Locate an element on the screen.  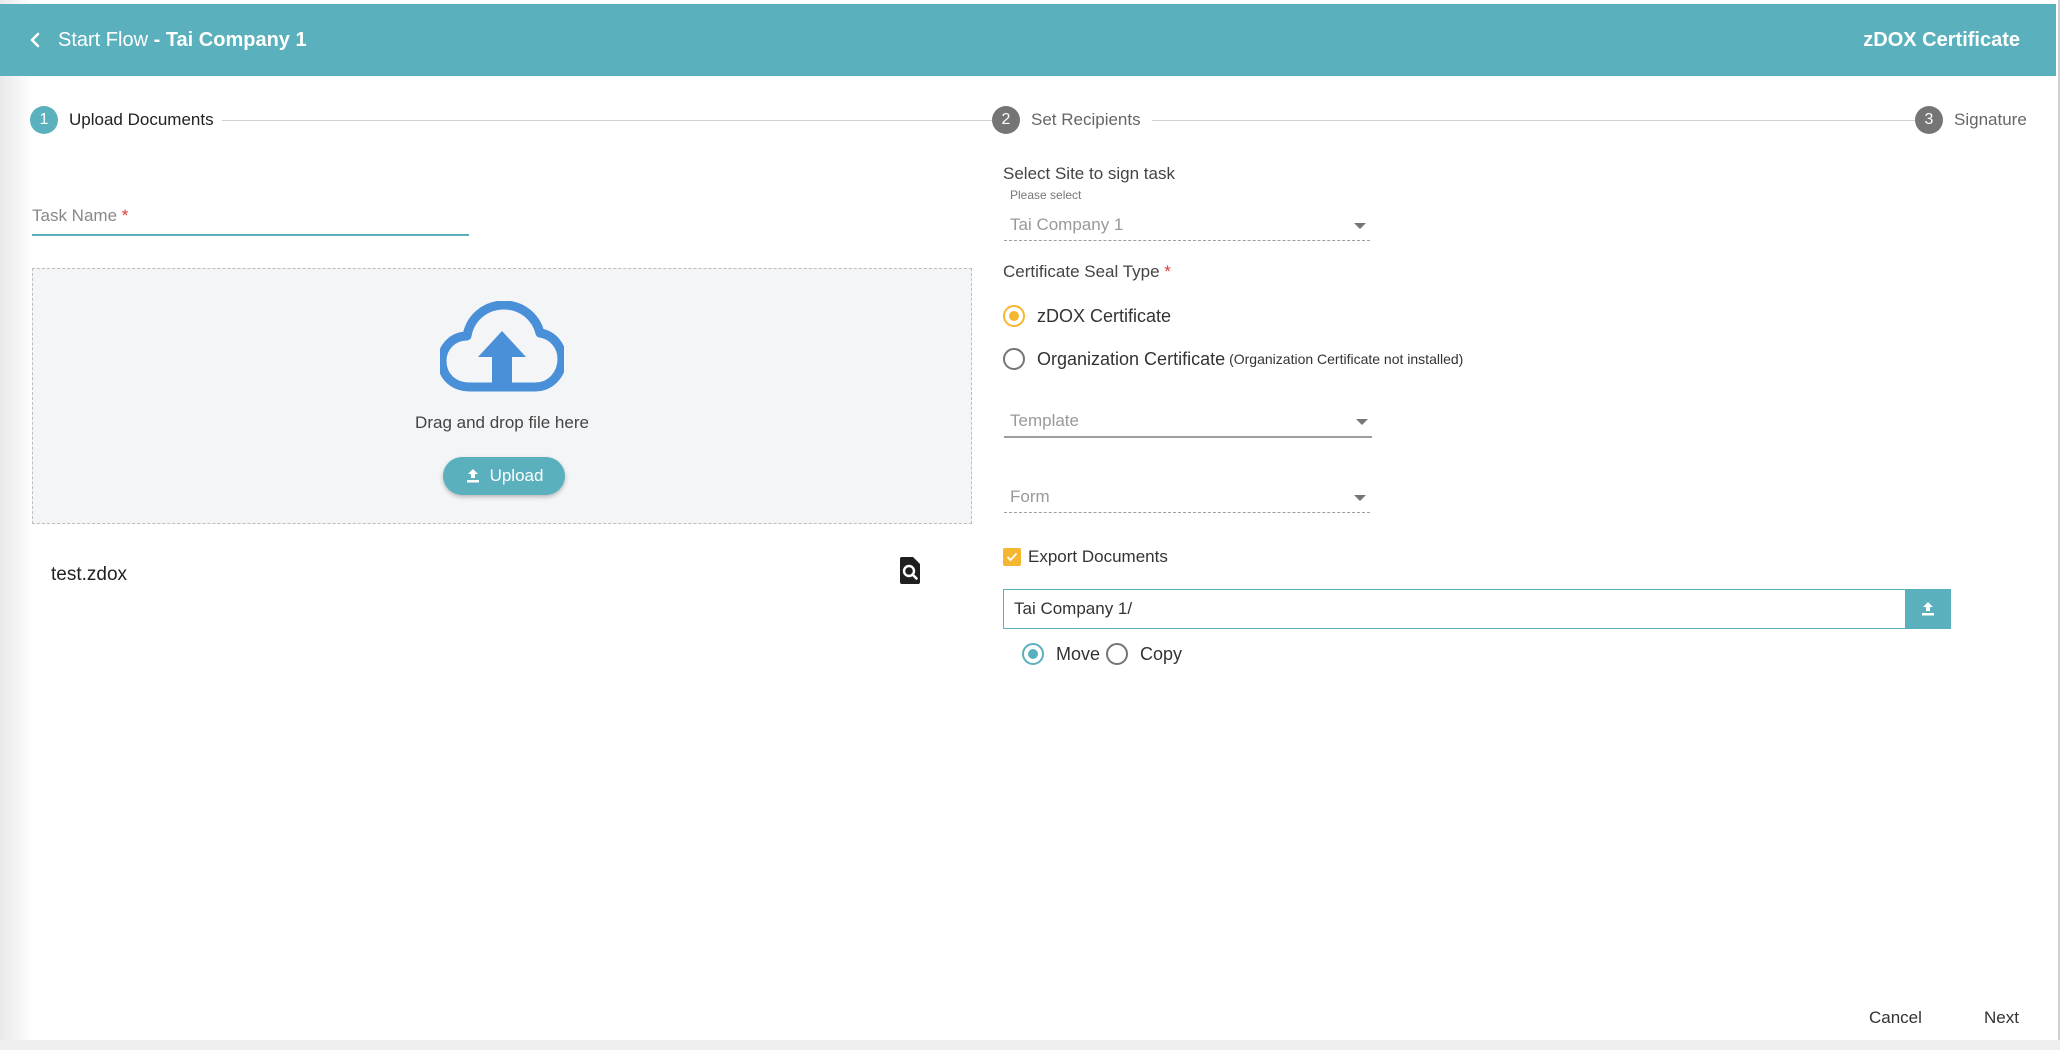
upload-button: Upload is located at coordinates (504, 476).